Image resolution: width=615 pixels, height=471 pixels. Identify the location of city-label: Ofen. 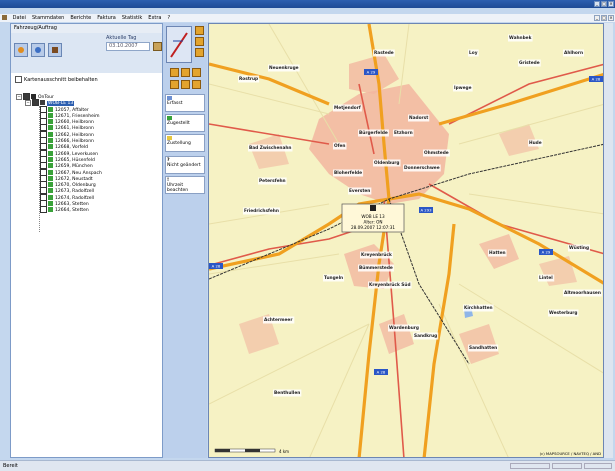
(340, 146).